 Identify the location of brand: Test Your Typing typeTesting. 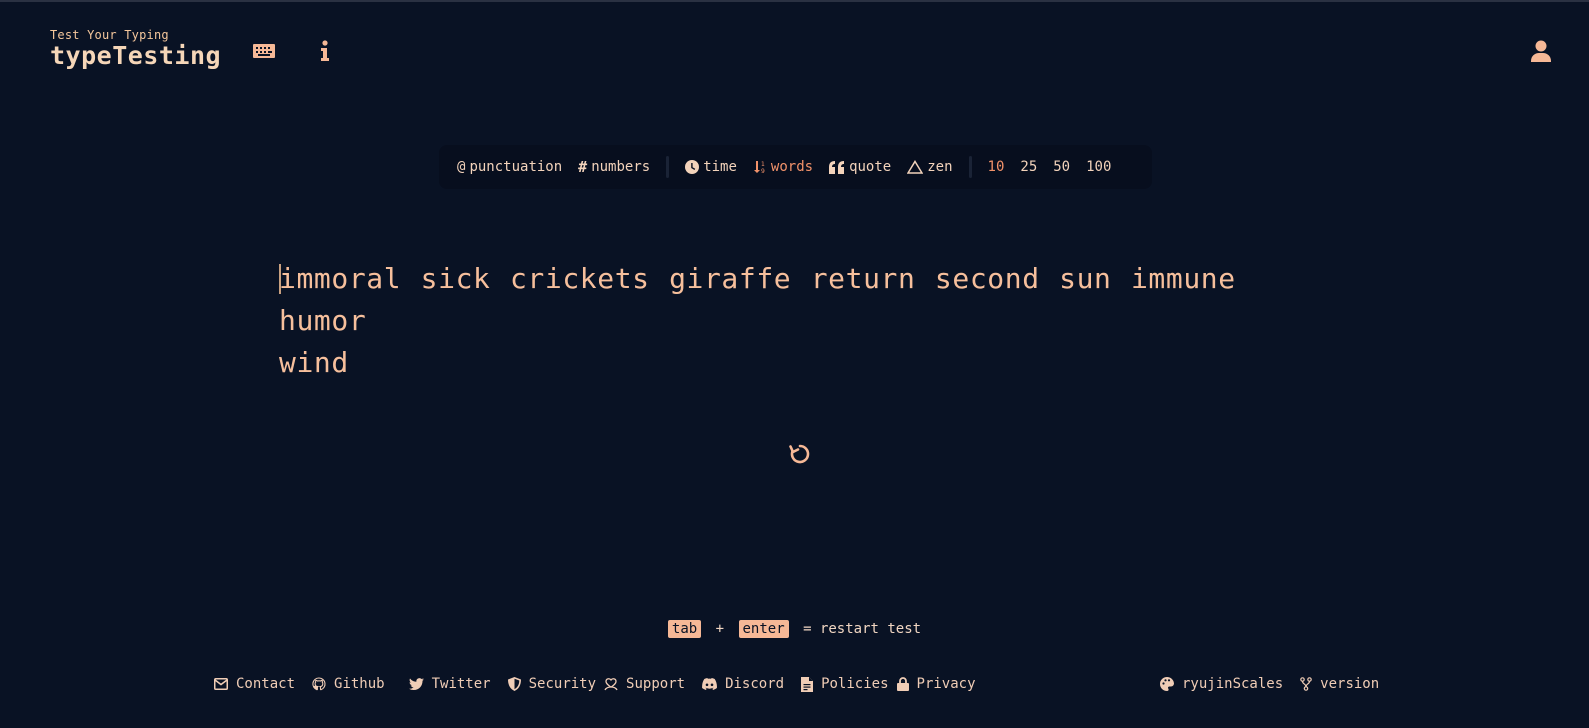
(135, 49).